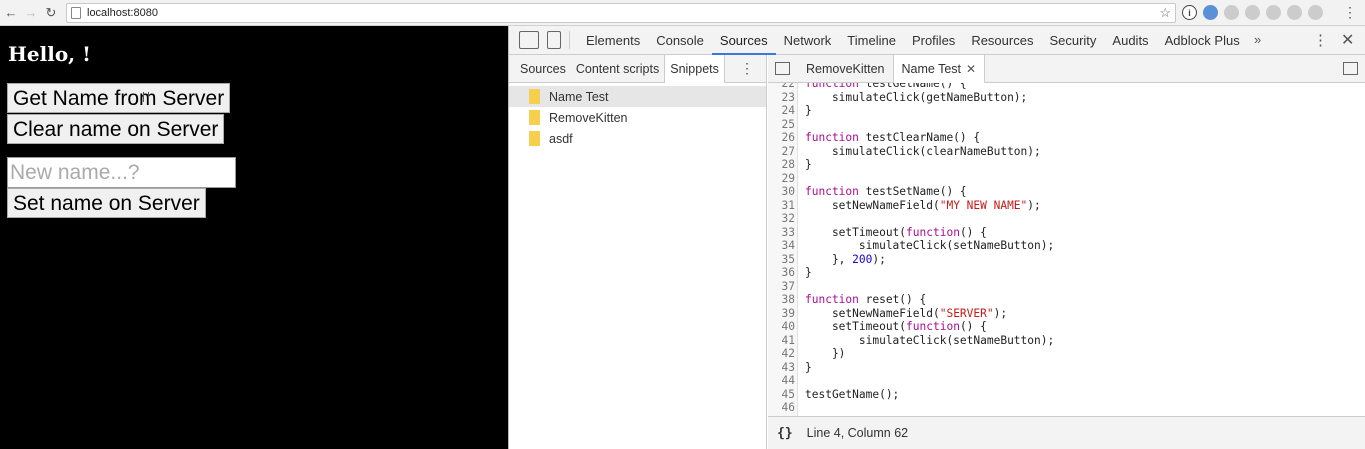 The height and width of the screenshot is (449, 1365). Describe the element at coordinates (845, 259) in the screenshot. I see `code-text: }, 200);` at that location.